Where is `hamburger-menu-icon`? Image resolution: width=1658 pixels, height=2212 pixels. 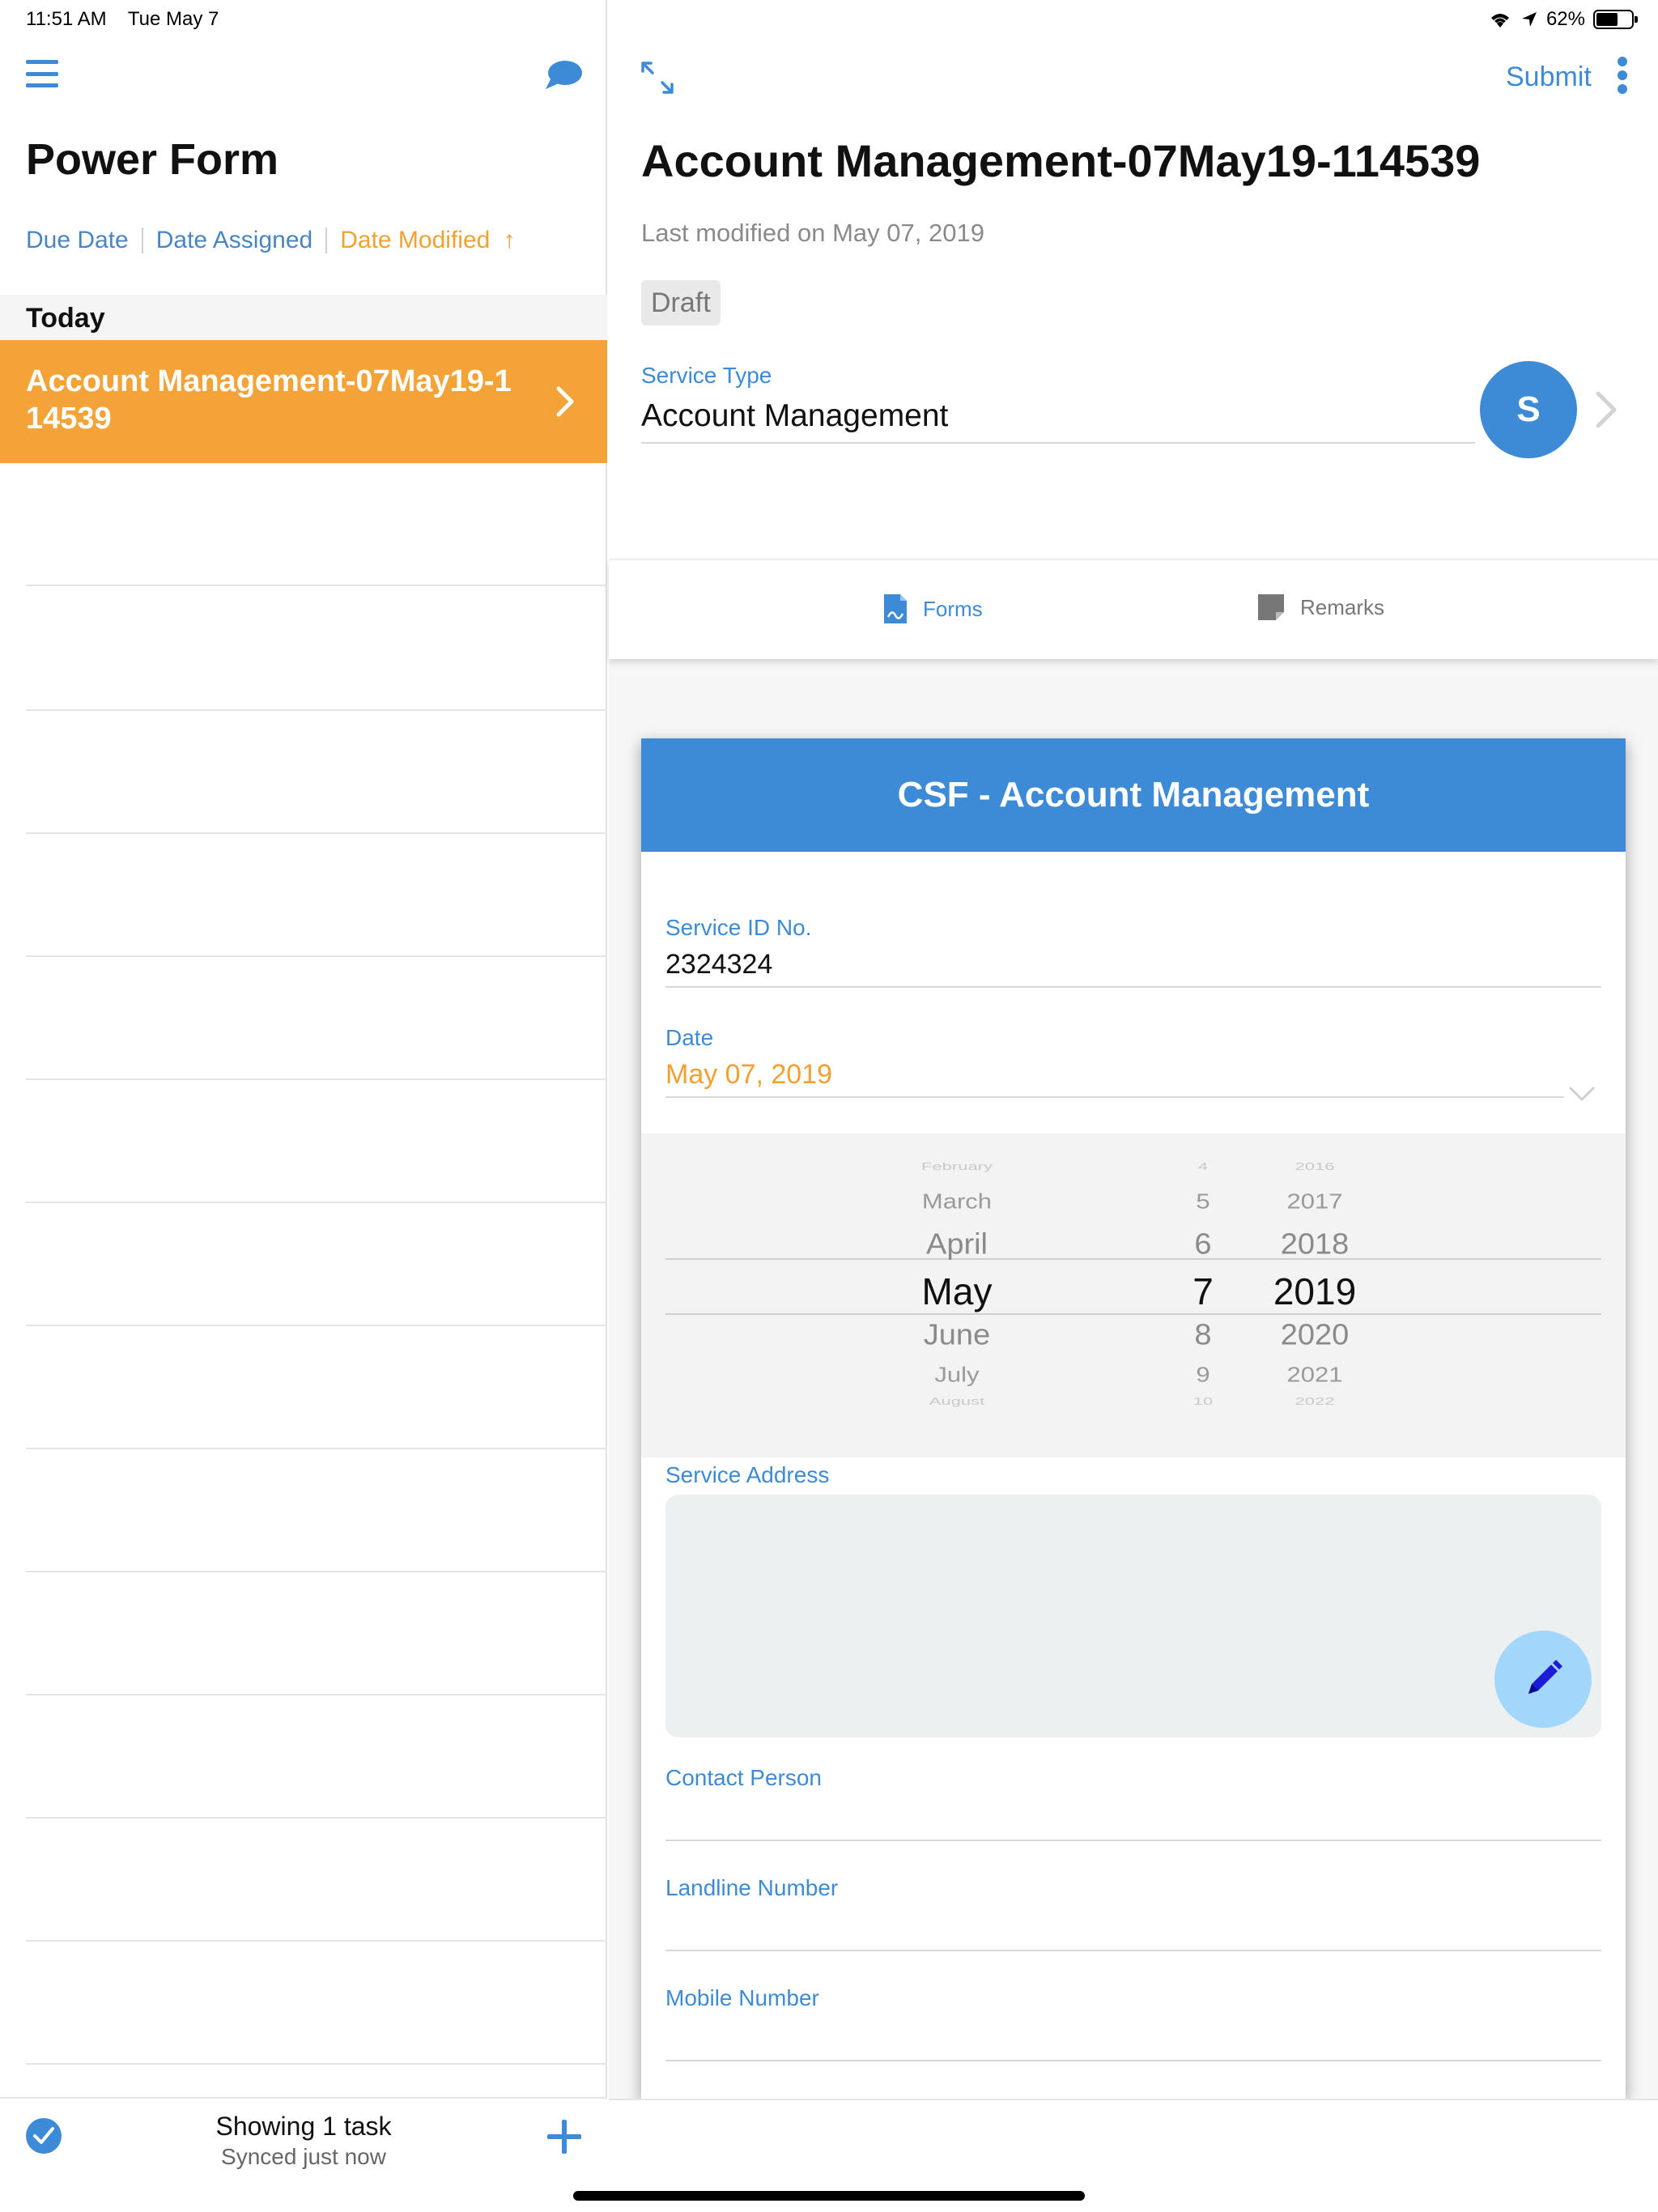
hamburger-menu-icon is located at coordinates (42, 74).